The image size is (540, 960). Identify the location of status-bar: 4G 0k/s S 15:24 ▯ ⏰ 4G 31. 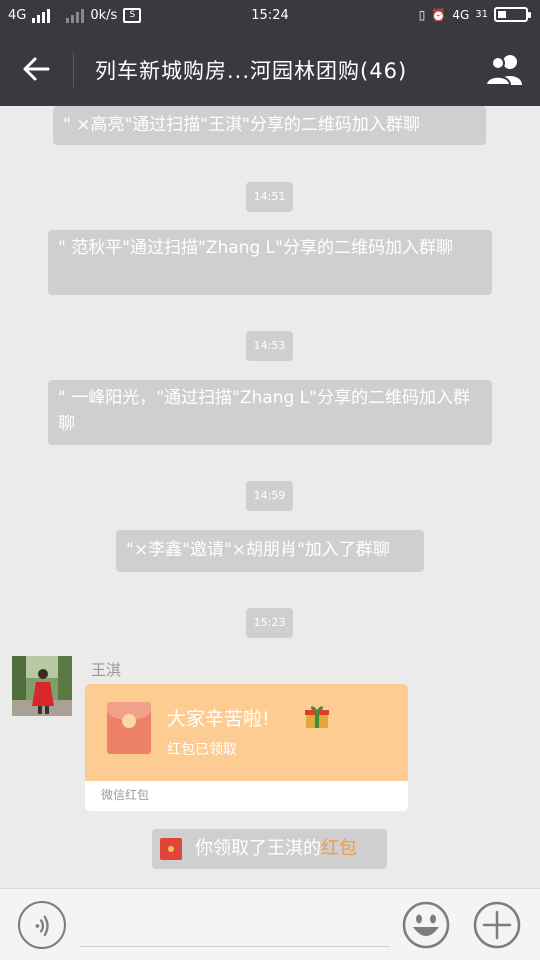
(270, 16).